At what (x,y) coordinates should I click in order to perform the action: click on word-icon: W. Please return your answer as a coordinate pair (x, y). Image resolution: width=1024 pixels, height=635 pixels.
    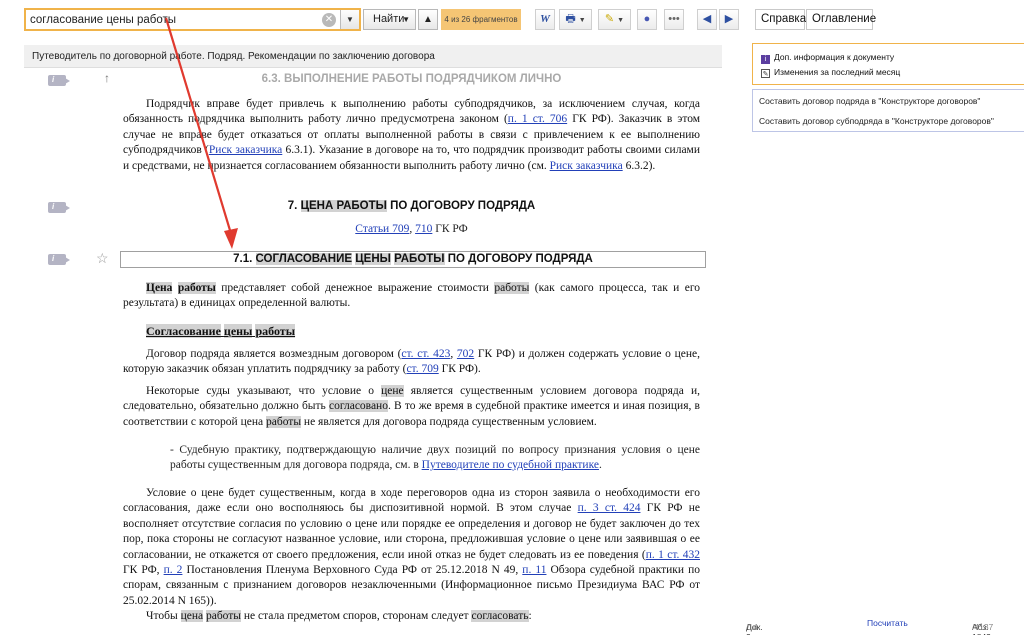
    Looking at the image, I should click on (545, 19).